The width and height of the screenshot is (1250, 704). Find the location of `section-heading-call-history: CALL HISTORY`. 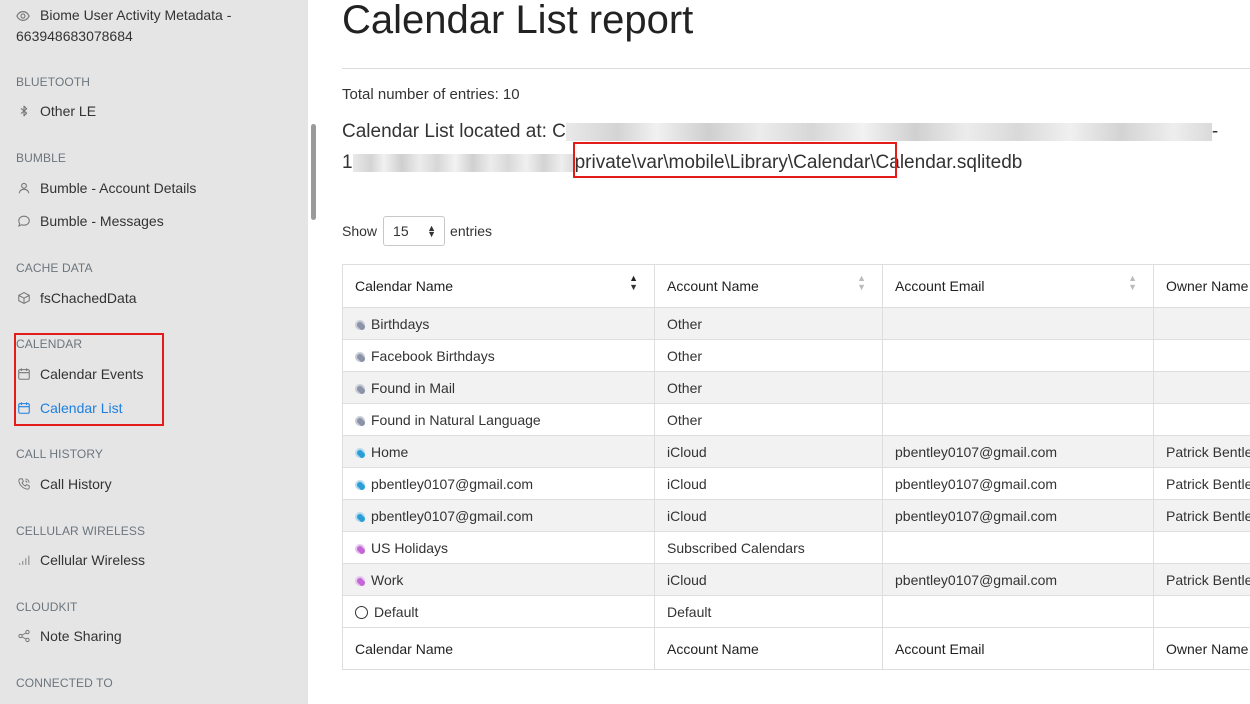

section-heading-call-history: CALL HISTORY is located at coordinates (60, 454).